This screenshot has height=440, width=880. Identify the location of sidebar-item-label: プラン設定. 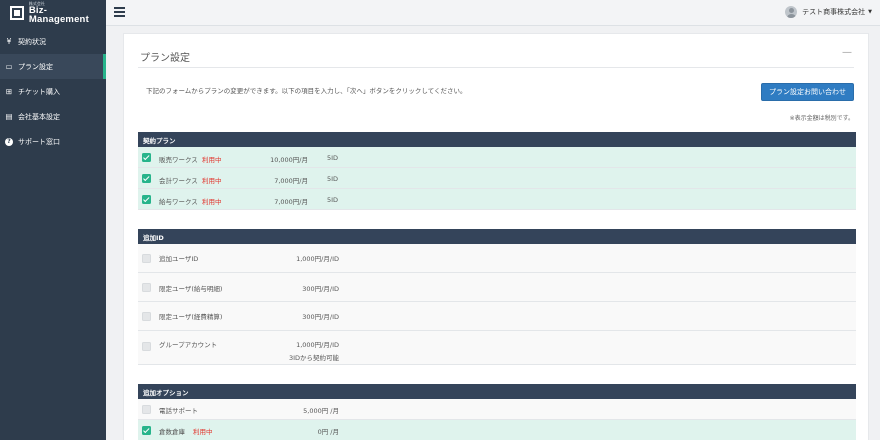
(35, 66).